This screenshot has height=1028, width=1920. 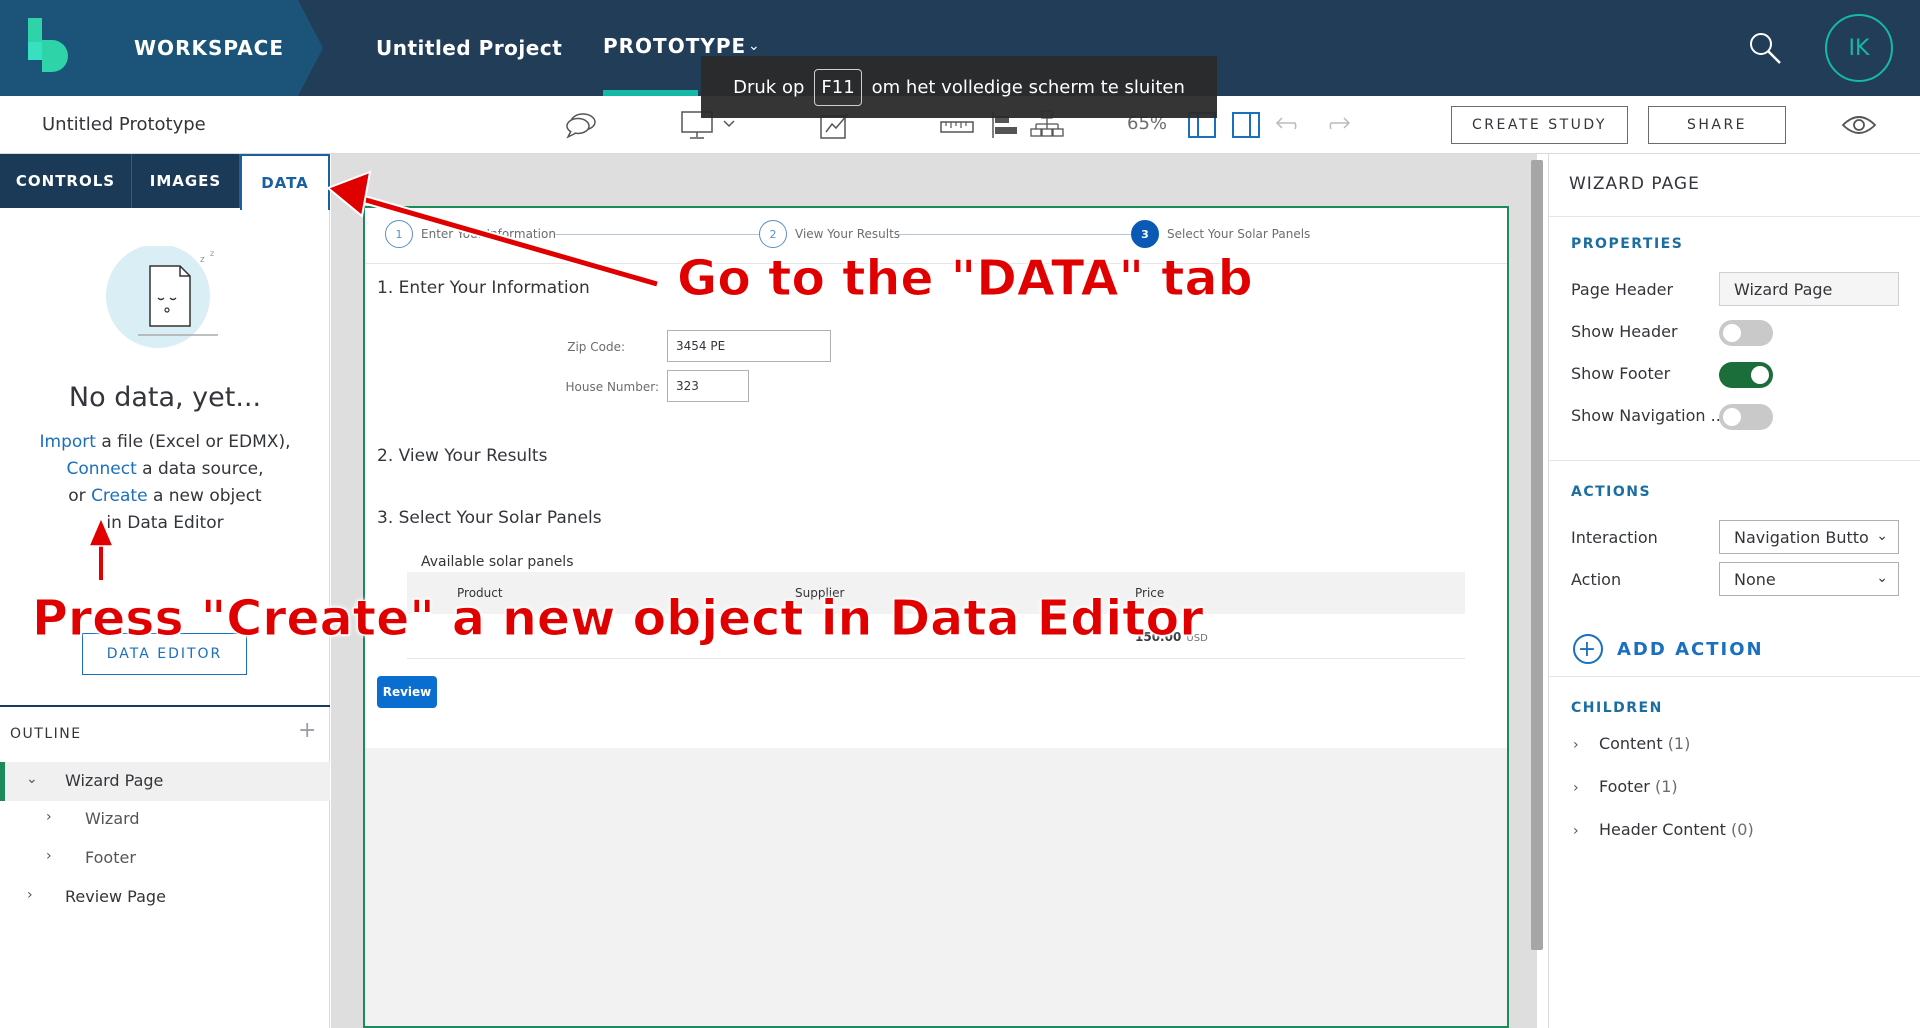 What do you see at coordinates (204, 496) in the screenshot?
I see `create-text: a new object` at bounding box center [204, 496].